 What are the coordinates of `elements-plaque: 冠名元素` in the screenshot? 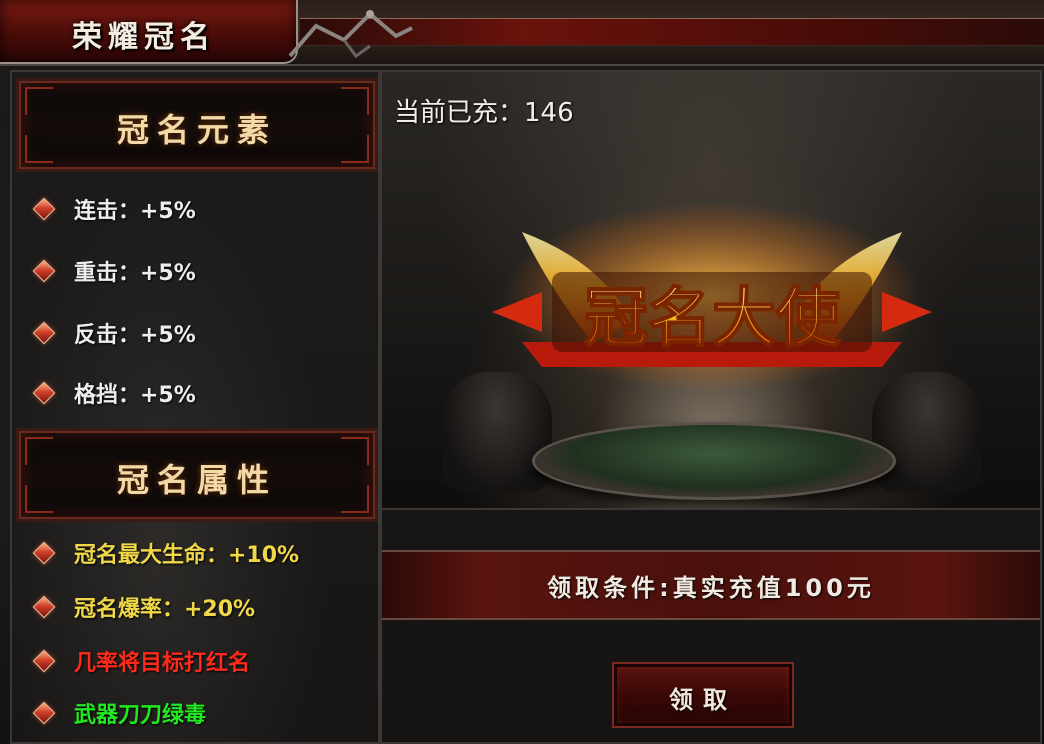 It's located at (197, 125).